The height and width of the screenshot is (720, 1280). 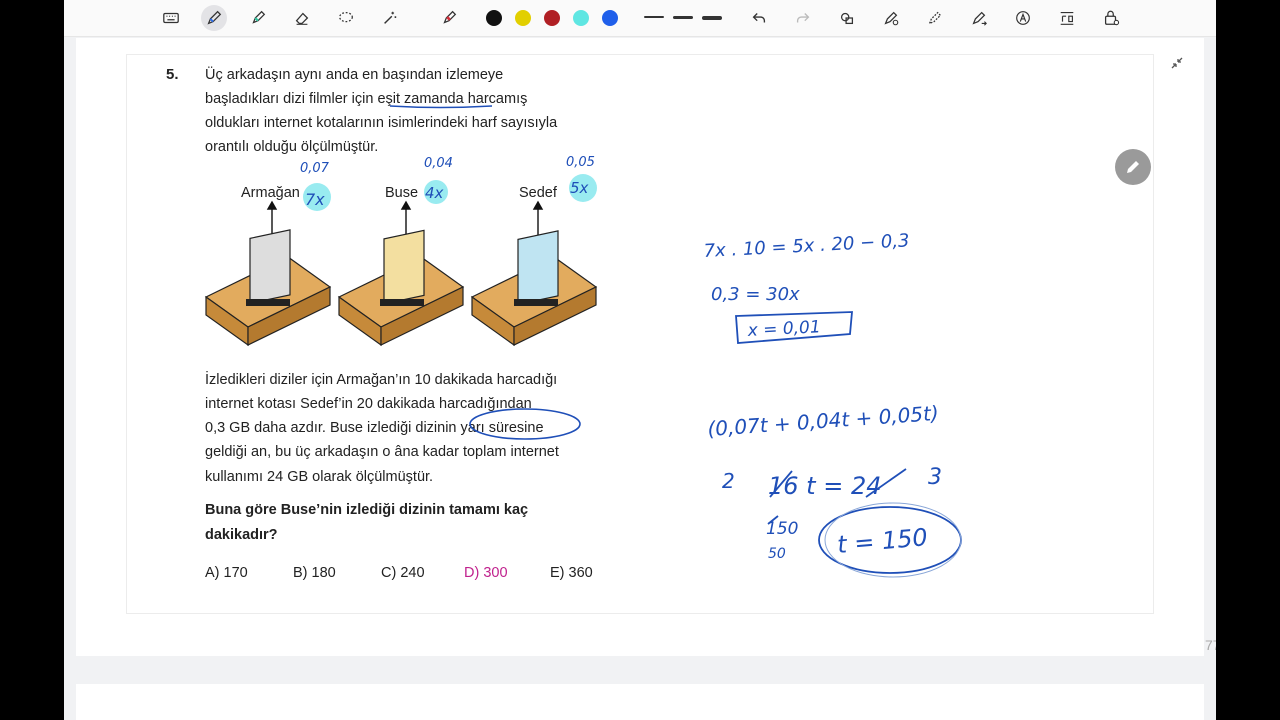 I want to click on stroke-width-thin, so click(x=654, y=17).